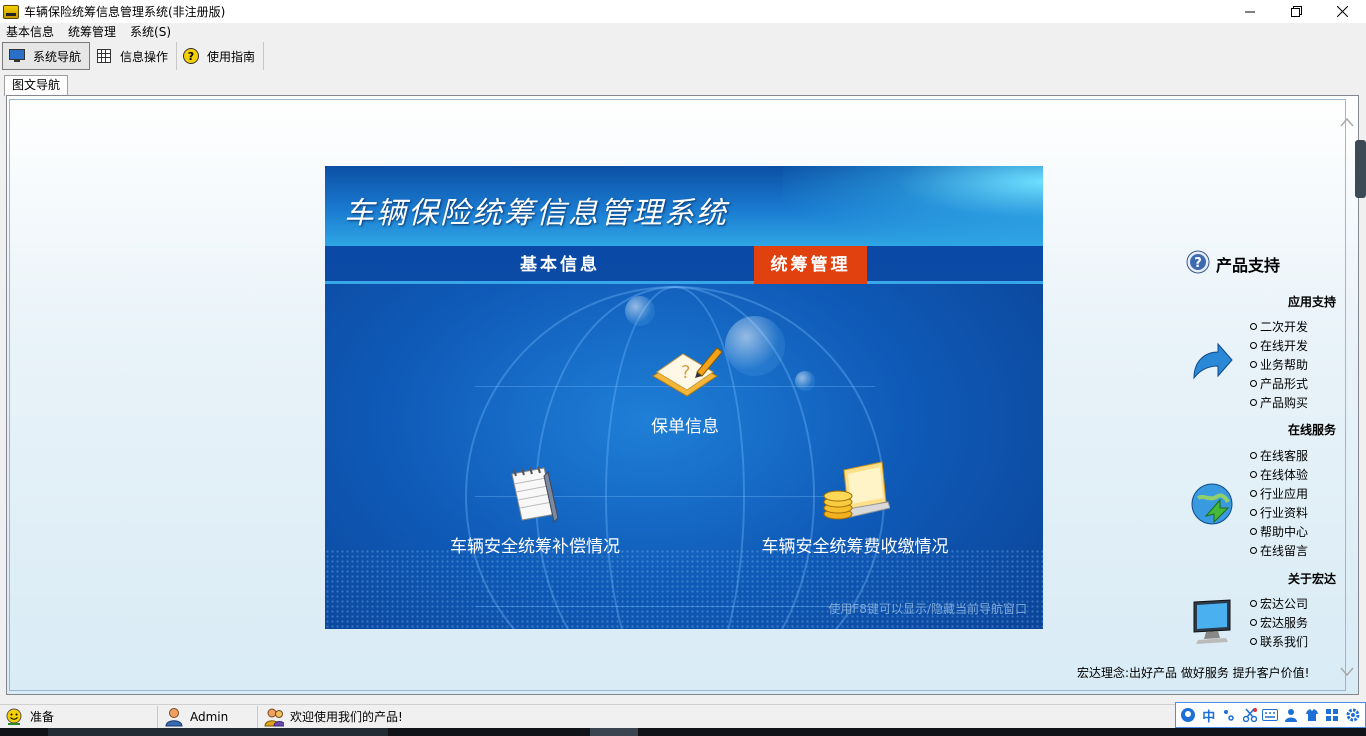  I want to click on link-industry-apps: 行业应用, so click(1279, 493).